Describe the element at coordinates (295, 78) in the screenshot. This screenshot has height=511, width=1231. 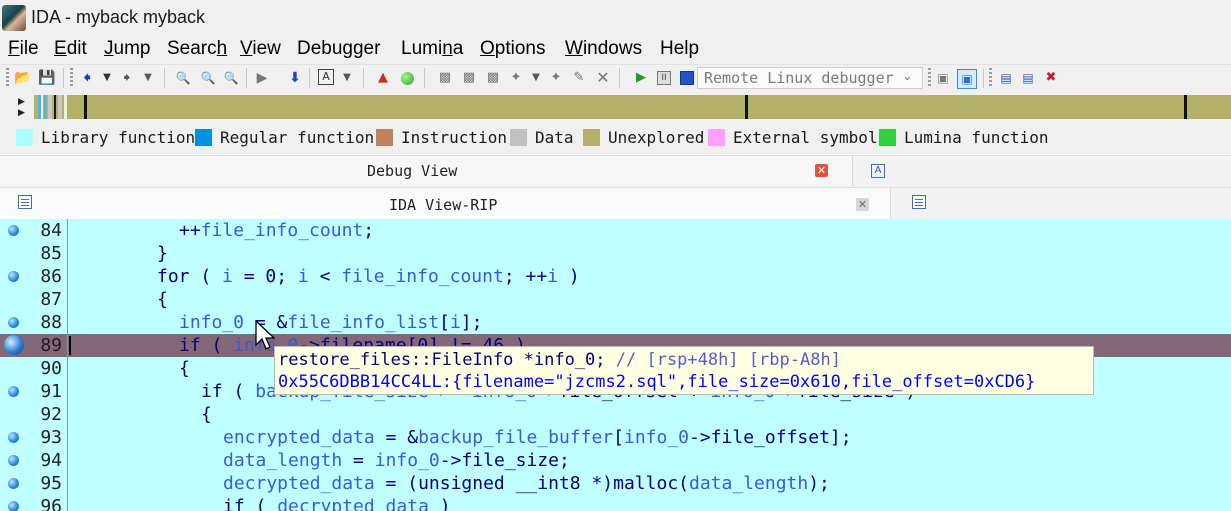
I see `jump-down-icon: ⬇` at that location.